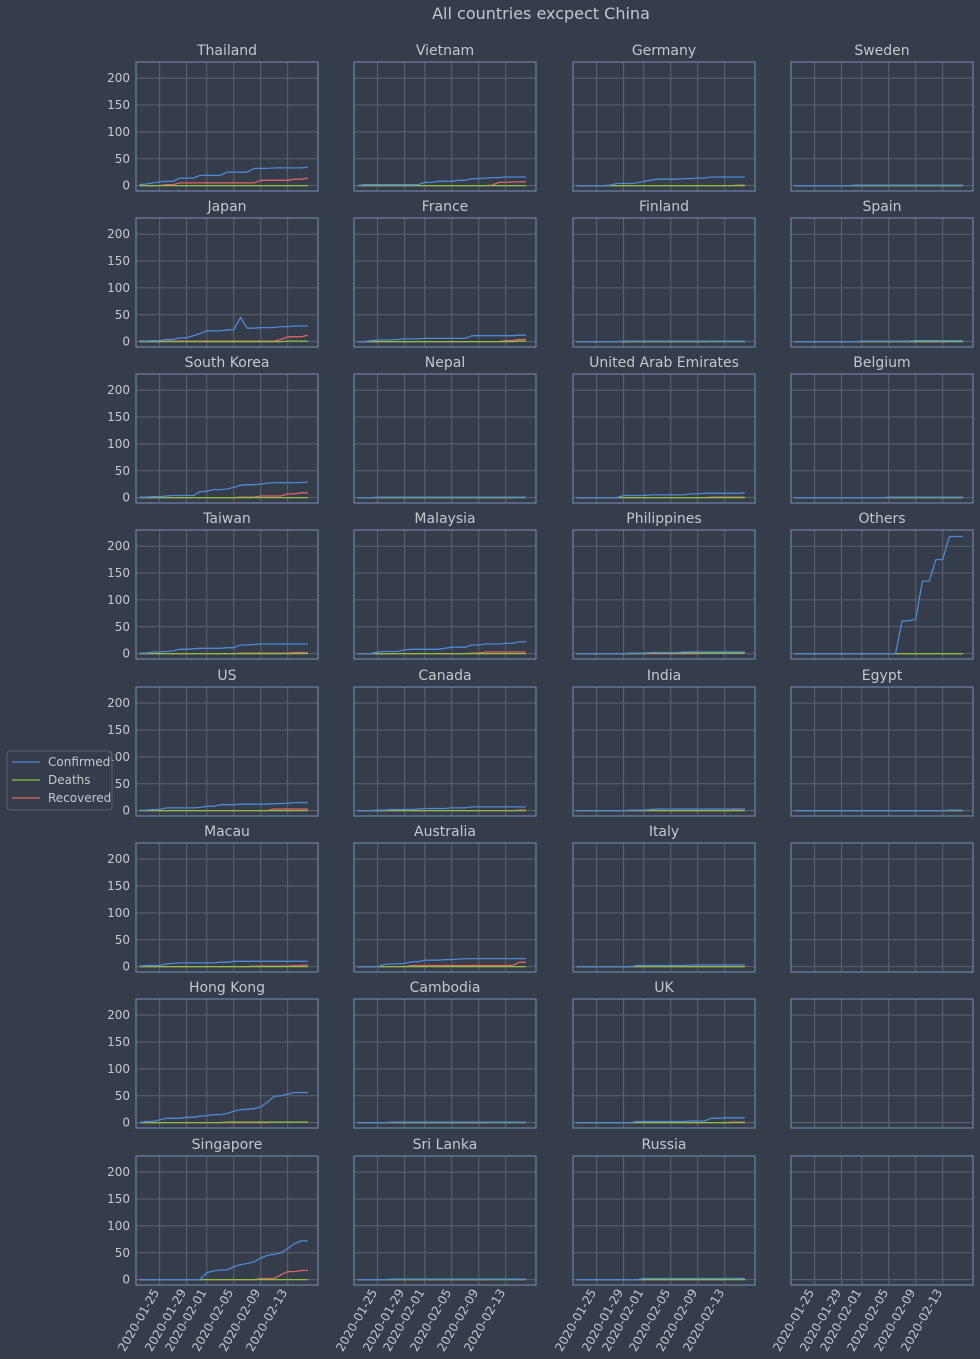  Describe the element at coordinates (881, 363) in the screenshot. I see `panel-title: Belgium` at that location.